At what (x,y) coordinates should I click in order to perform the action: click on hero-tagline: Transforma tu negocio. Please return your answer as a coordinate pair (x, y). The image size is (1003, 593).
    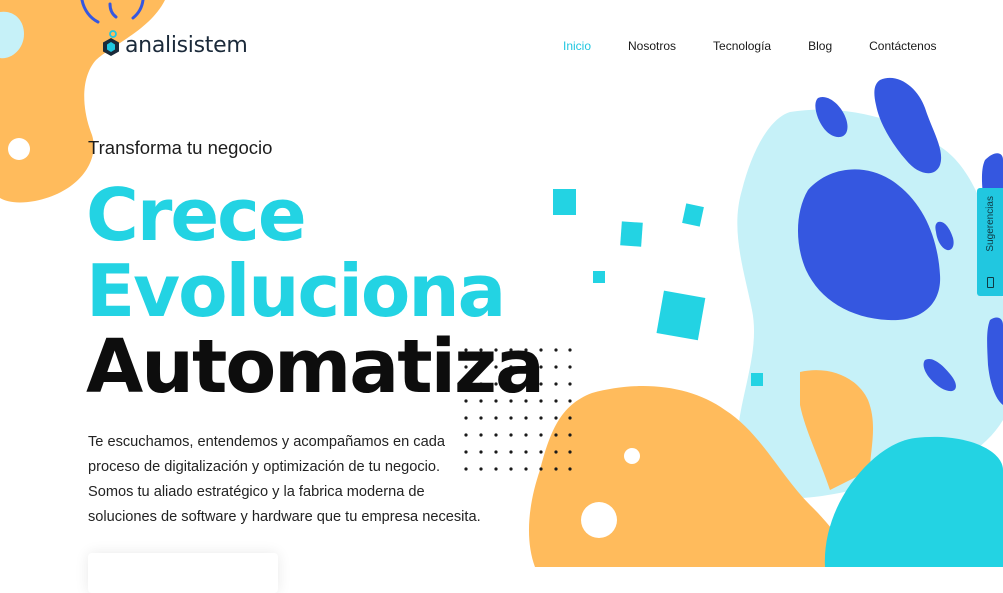
    Looking at the image, I should click on (180, 147).